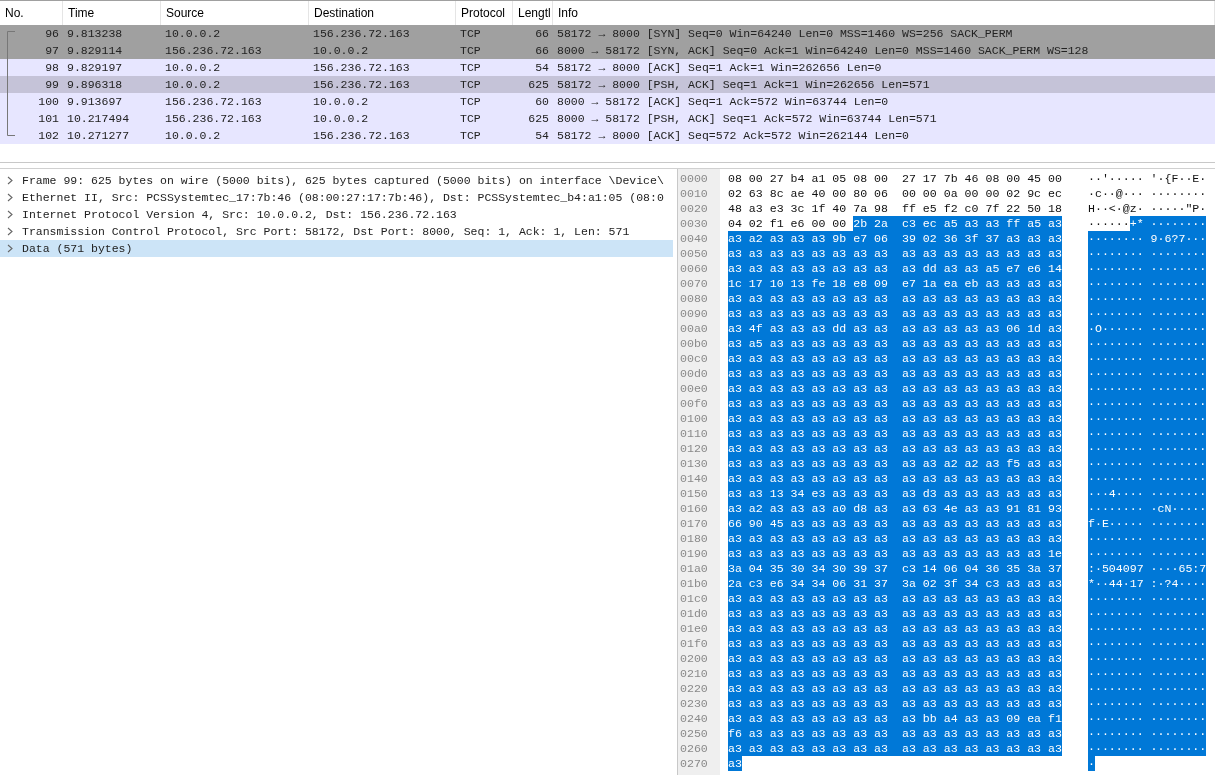 This screenshot has height=775, width=1215. What do you see at coordinates (48, 102) in the screenshot?
I see `table-cell-text: 100` at bounding box center [48, 102].